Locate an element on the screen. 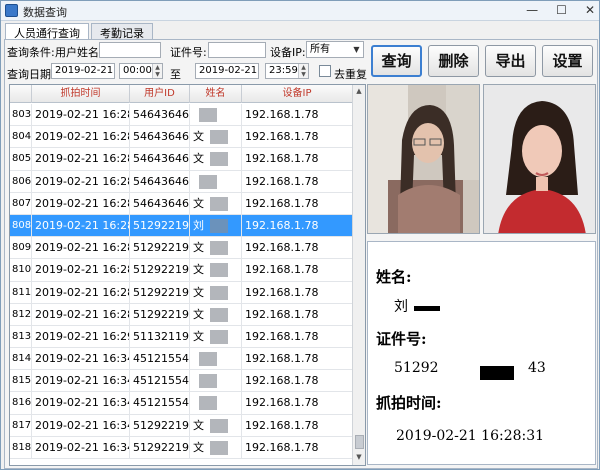  user-id-cell-text: 546436464 is located at coordinates (161, 114).